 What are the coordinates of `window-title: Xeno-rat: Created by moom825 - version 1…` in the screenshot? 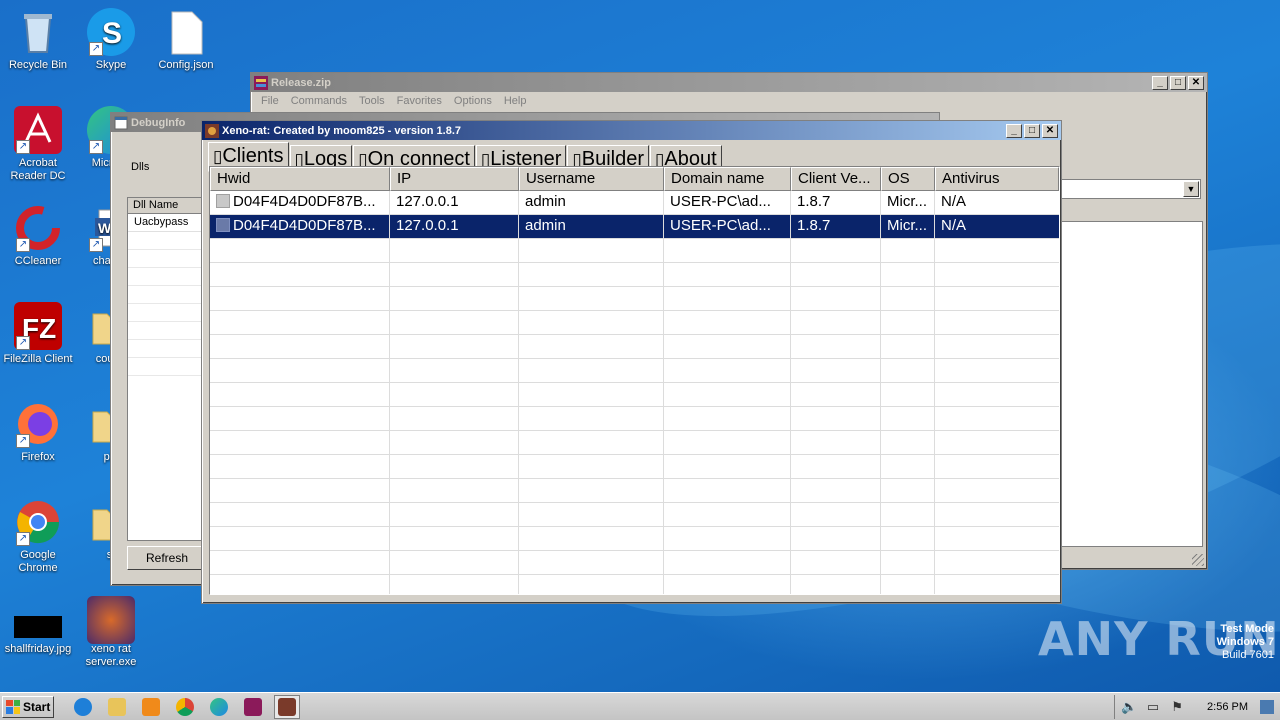 It's located at (342, 130).